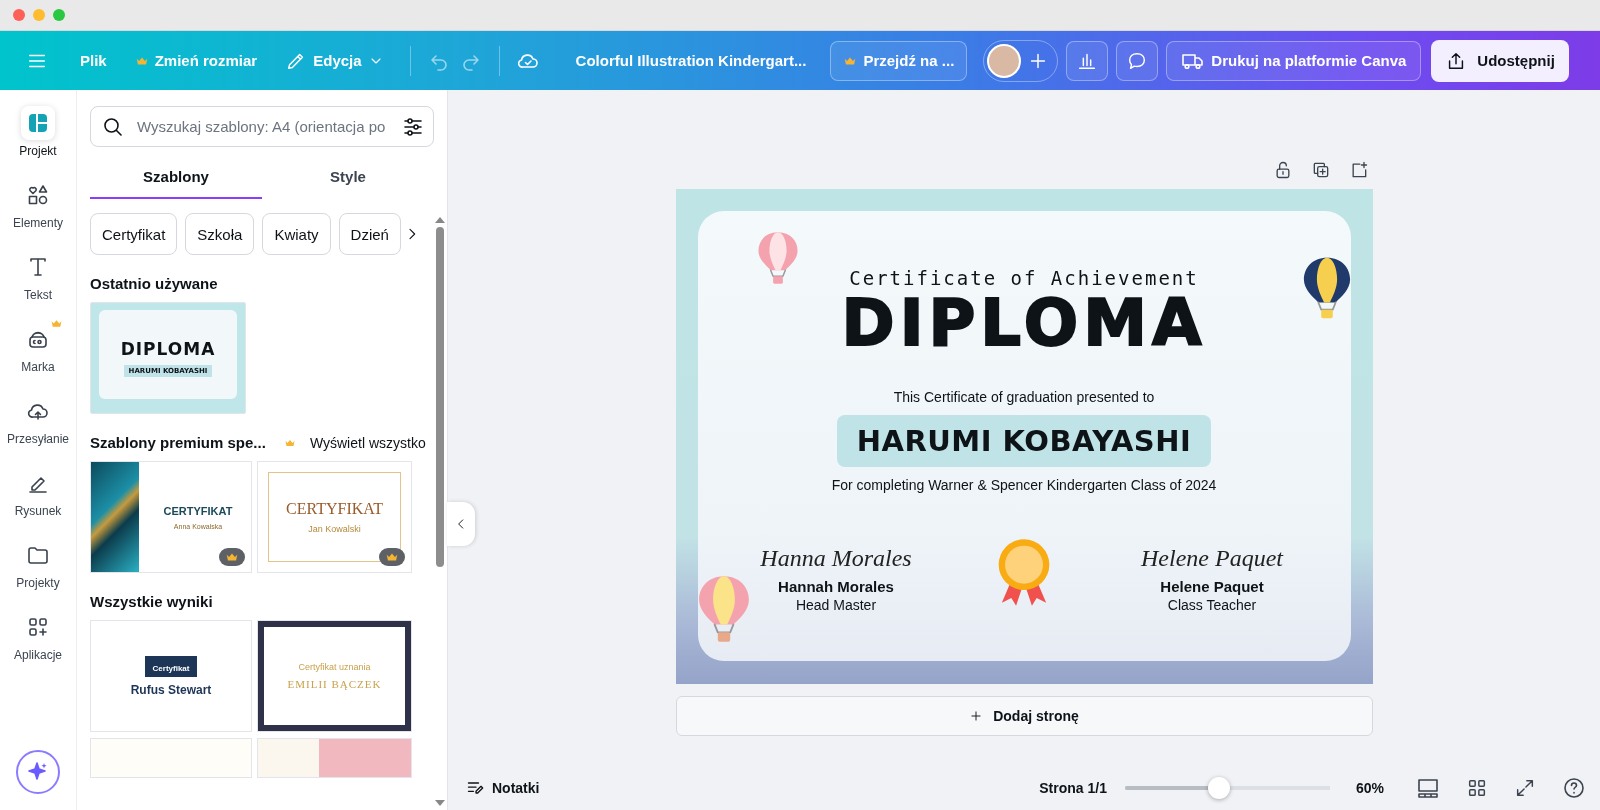 Image resolution: width=1600 pixels, height=810 pixels. Describe the element at coordinates (38, 564) in the screenshot. I see `rail-tab: Projekty` at that location.